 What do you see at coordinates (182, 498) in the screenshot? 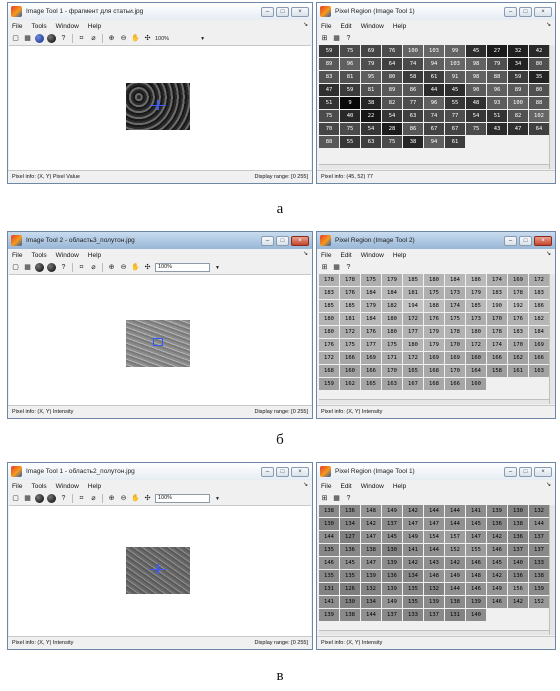
I see `zoom-combobox: 100%` at bounding box center [182, 498].